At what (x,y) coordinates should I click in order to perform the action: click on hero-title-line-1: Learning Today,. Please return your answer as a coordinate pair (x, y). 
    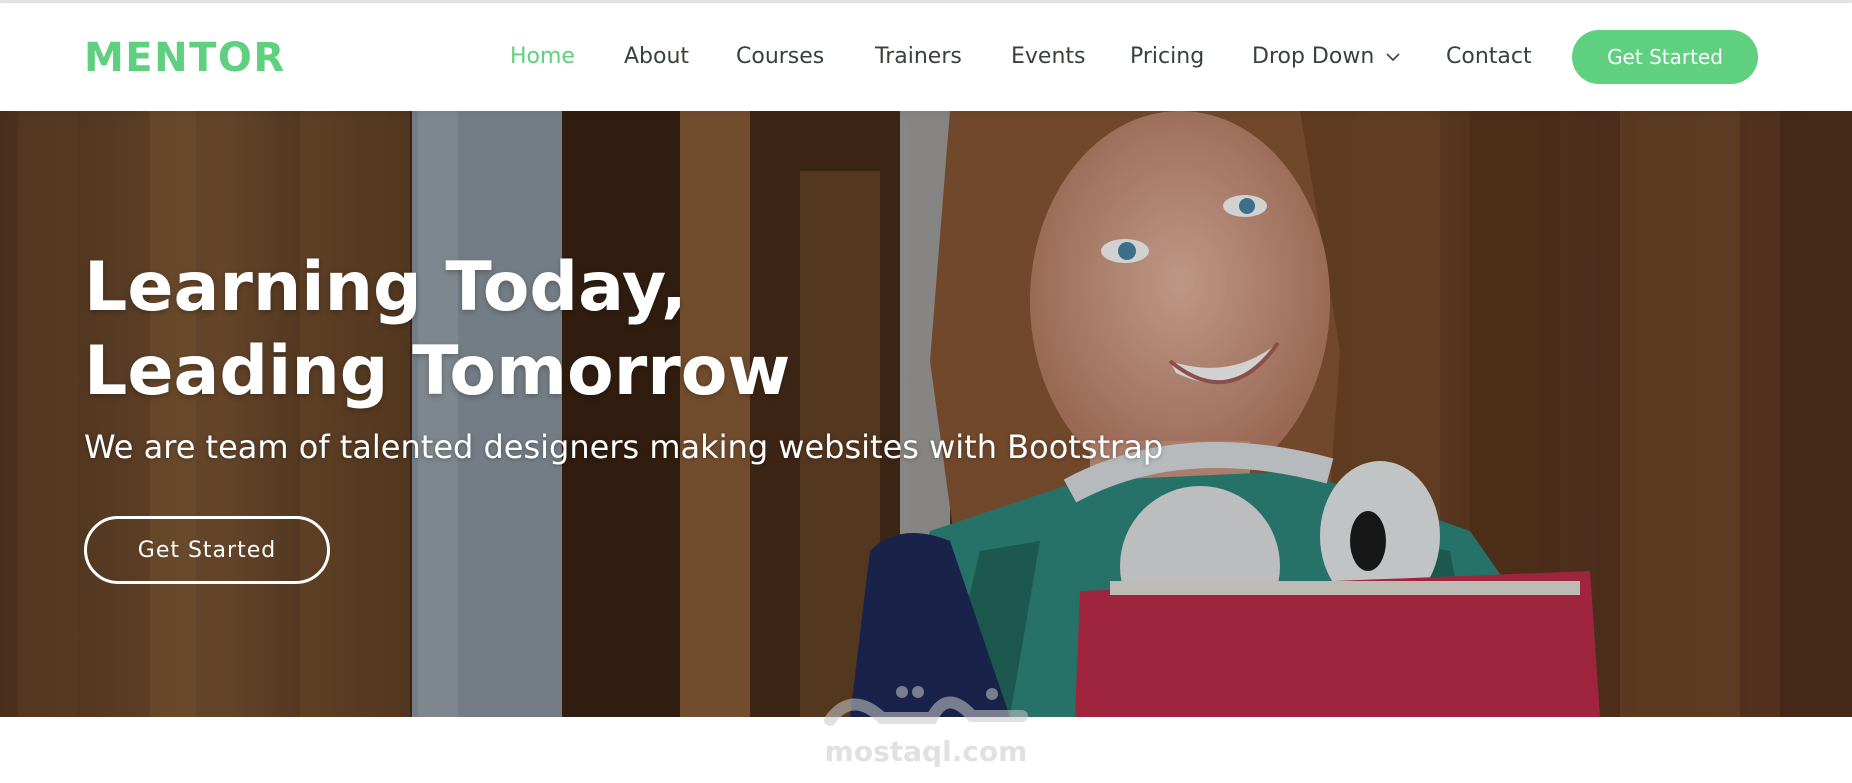
    Looking at the image, I should click on (385, 287).